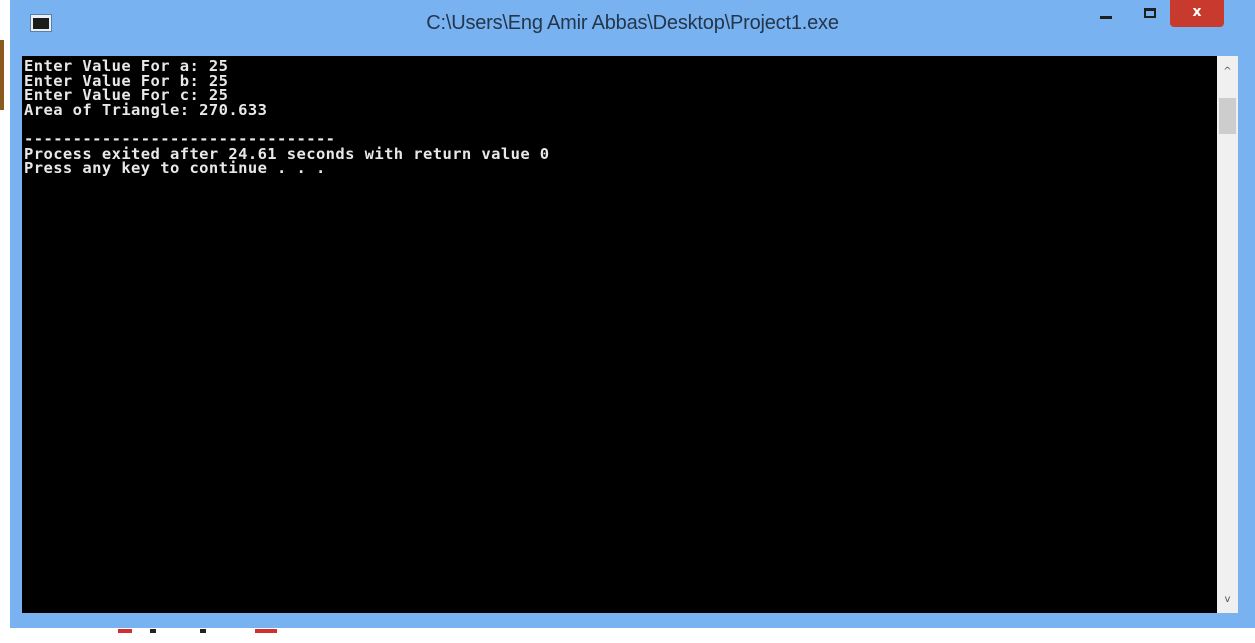 The image size is (1255, 643). Describe the element at coordinates (146, 109) in the screenshot. I see `console-line-area-result: Area of Triangle: 270.633` at that location.